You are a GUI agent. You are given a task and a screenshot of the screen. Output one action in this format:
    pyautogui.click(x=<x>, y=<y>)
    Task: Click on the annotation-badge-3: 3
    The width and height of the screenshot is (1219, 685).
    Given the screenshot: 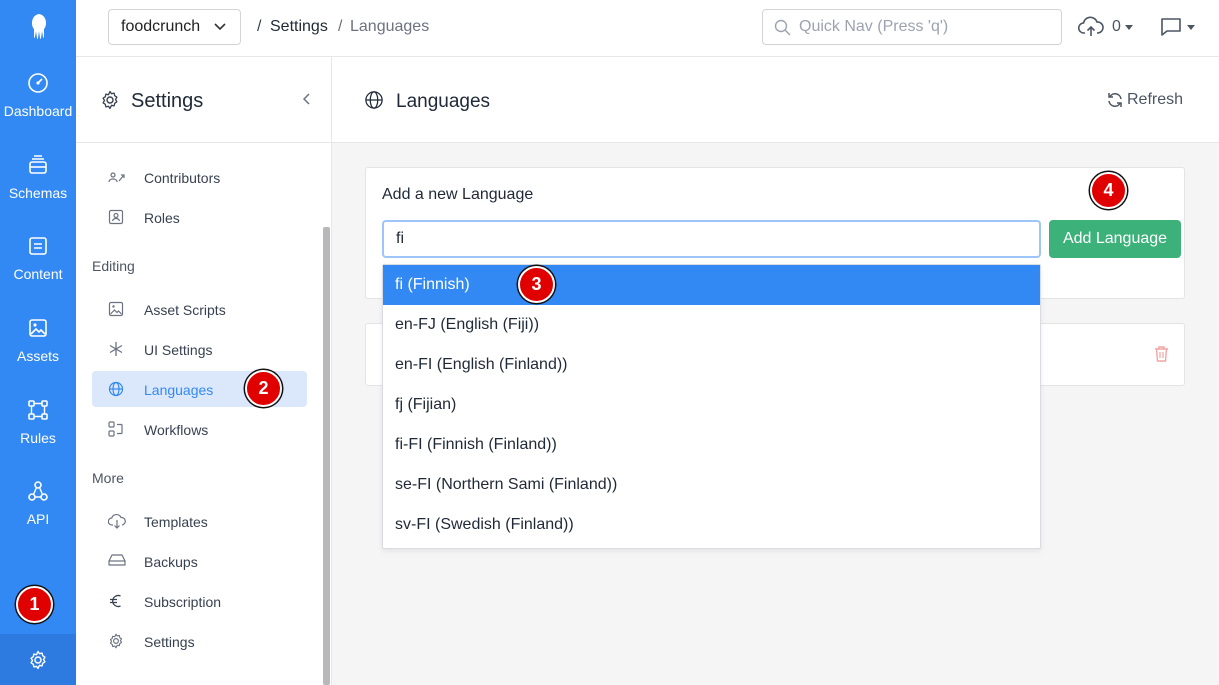 What is the action you would take?
    pyautogui.click(x=536, y=284)
    